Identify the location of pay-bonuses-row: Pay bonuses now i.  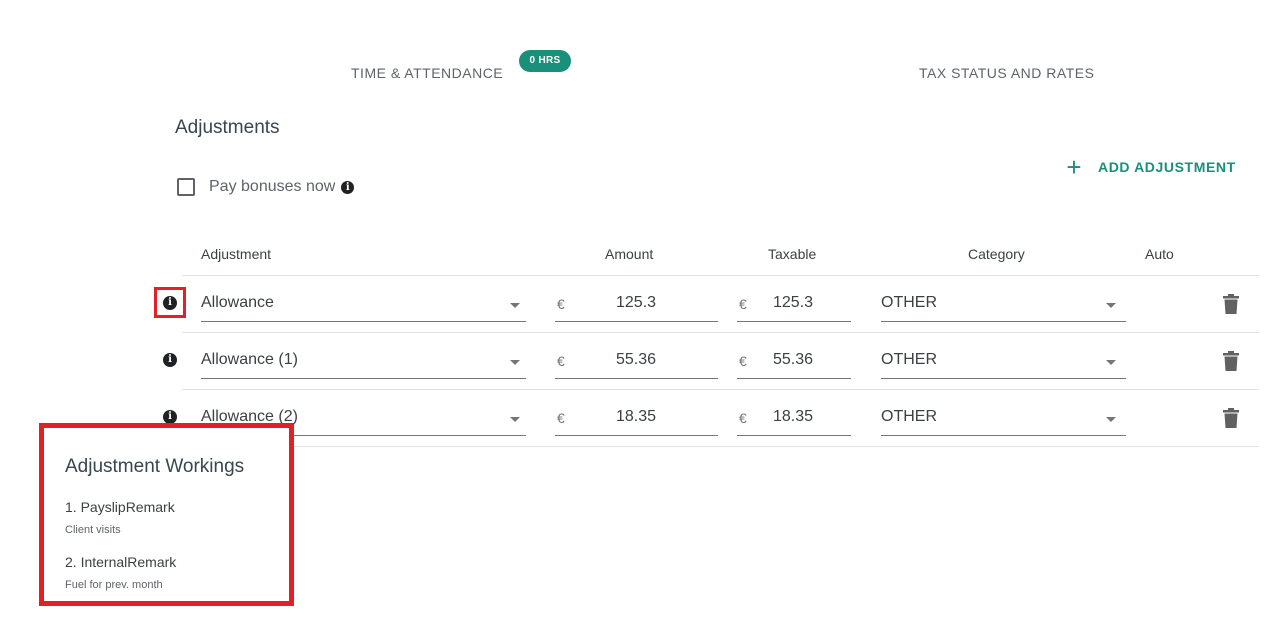
(266, 187).